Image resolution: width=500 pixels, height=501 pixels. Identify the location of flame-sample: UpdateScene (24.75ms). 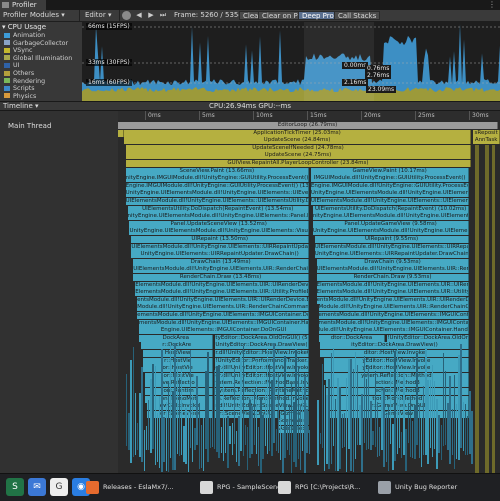
(298, 156).